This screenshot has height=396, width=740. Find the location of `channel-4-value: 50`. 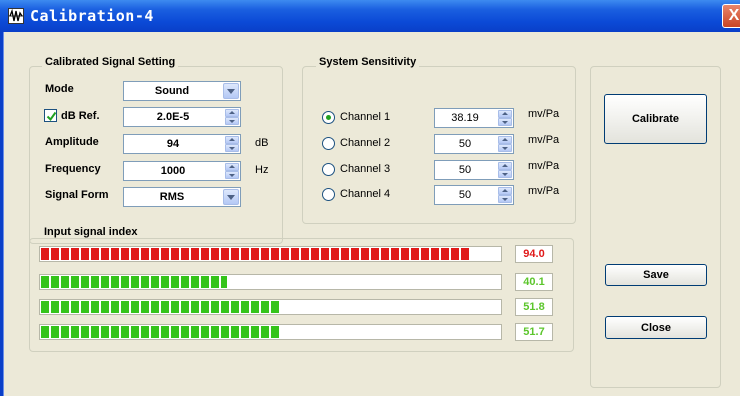

channel-4-value: 50 is located at coordinates (465, 195).